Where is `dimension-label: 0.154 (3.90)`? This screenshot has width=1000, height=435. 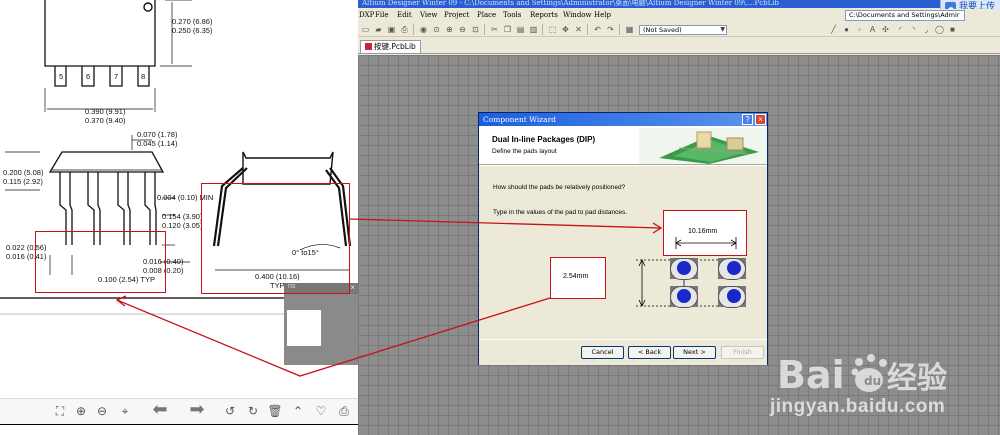 dimension-label: 0.154 (3.90) is located at coordinates (182, 216).